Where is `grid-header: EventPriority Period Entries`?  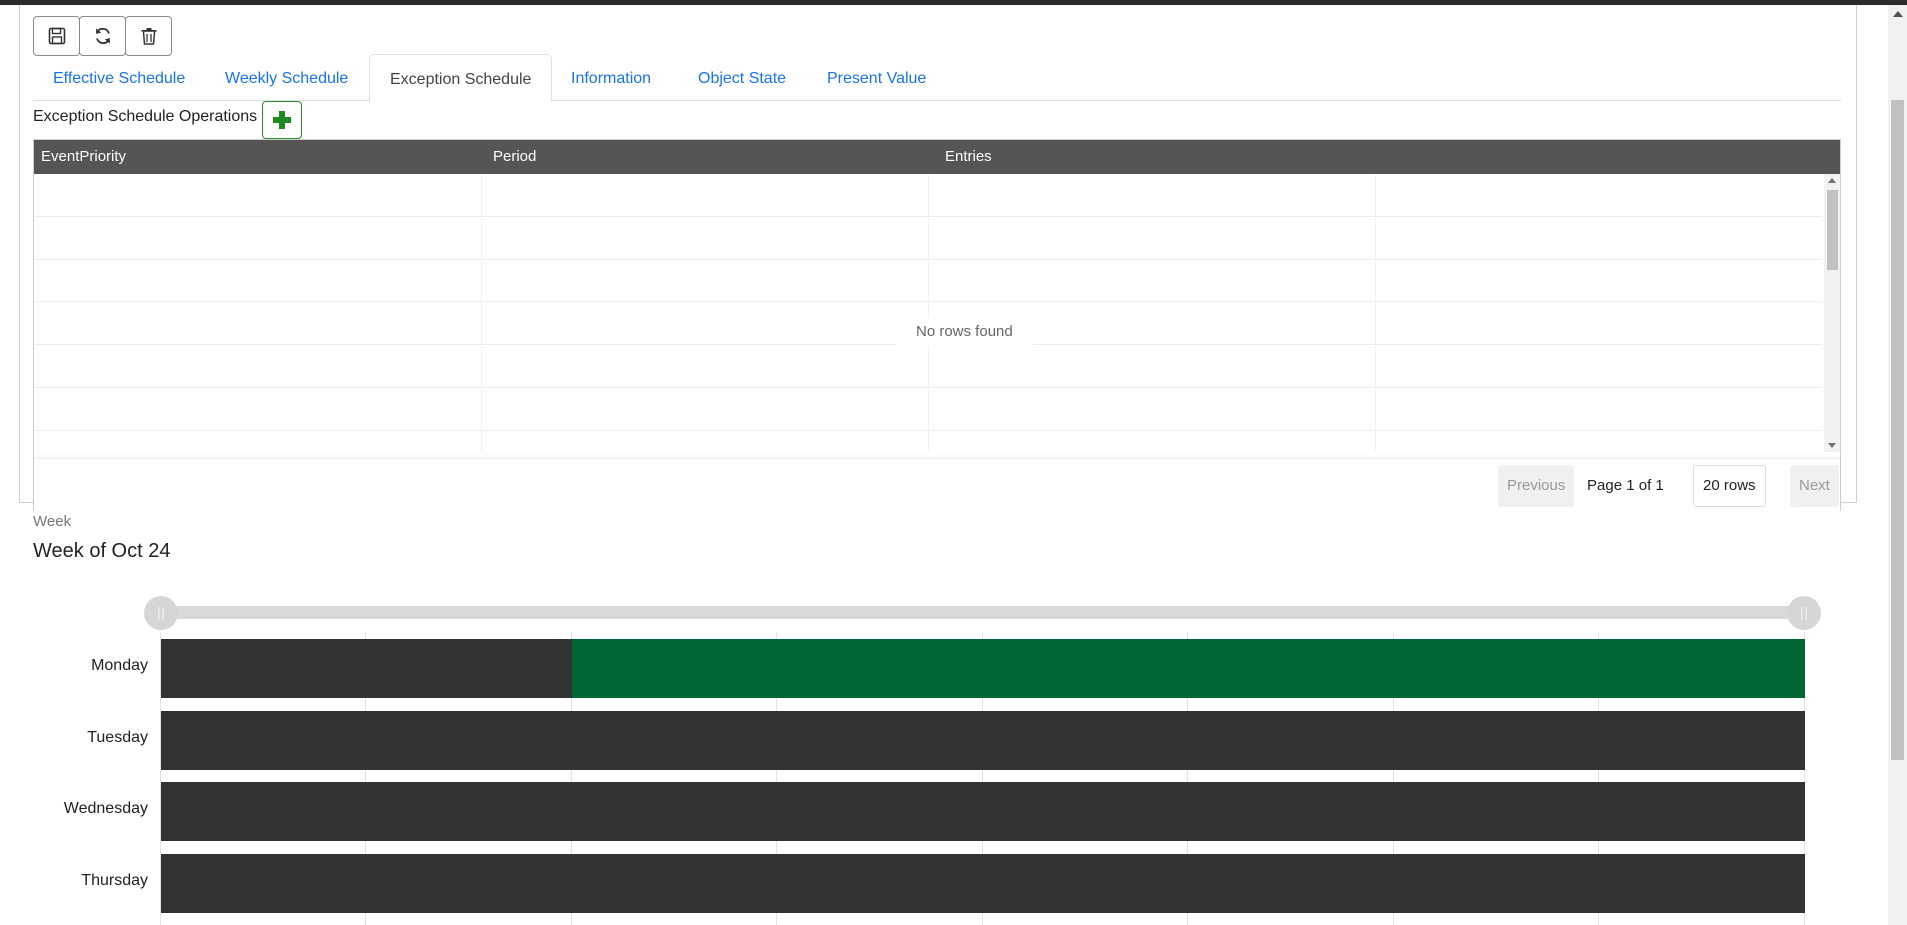 grid-header: EventPriority Period Entries is located at coordinates (937, 157).